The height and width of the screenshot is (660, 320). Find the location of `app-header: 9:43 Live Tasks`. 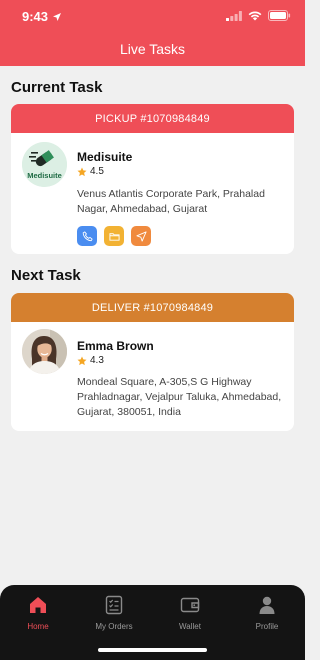

app-header: 9:43 Live Tasks is located at coordinates (152, 33).